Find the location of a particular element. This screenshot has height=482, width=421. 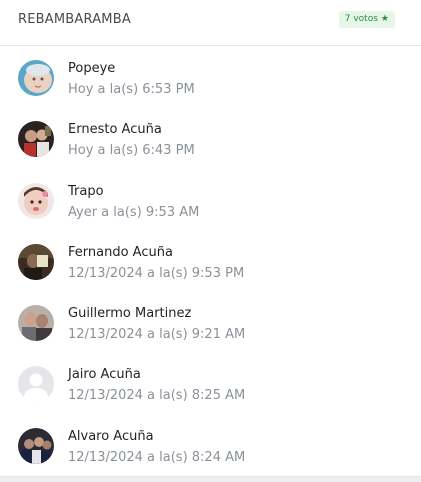

panel-header: REBAMBARAMBA 7 votos ★ is located at coordinates (210, 23).